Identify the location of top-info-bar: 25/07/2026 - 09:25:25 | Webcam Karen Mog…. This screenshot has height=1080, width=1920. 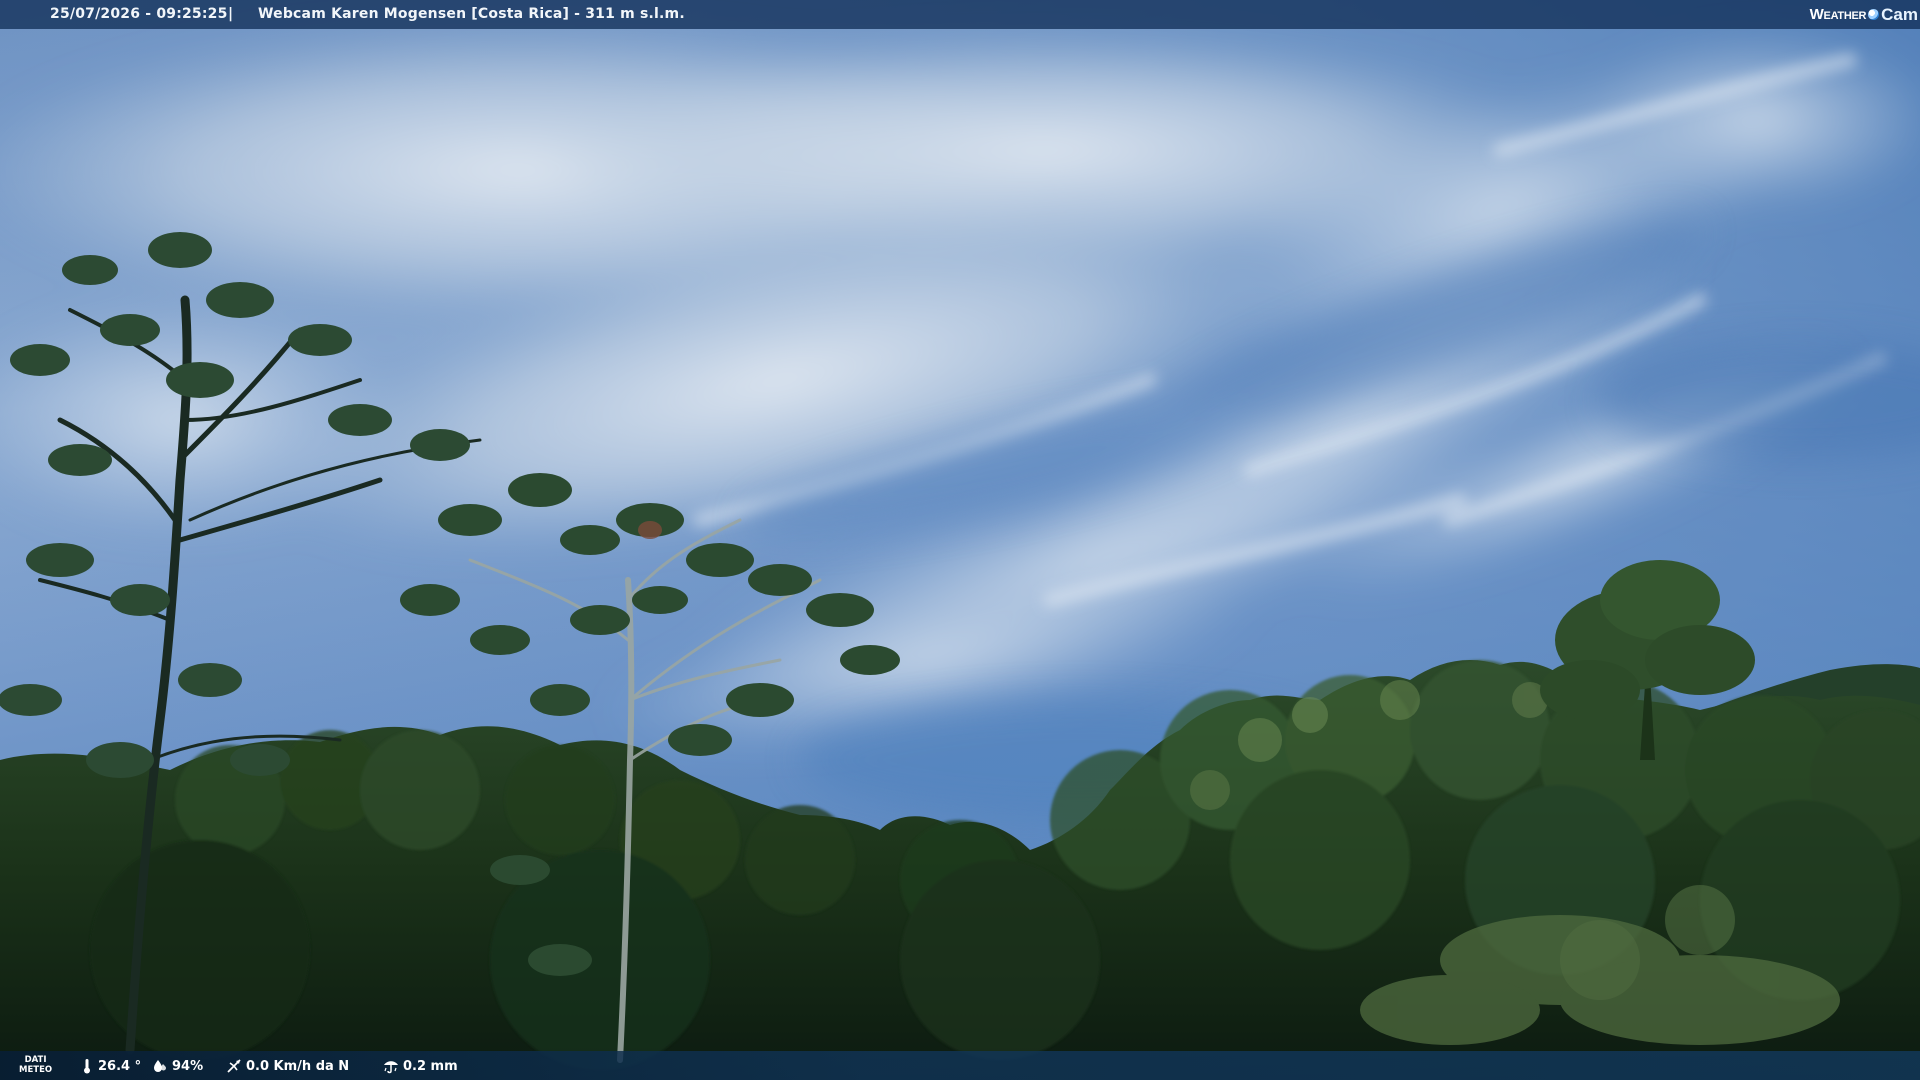
(960, 14).